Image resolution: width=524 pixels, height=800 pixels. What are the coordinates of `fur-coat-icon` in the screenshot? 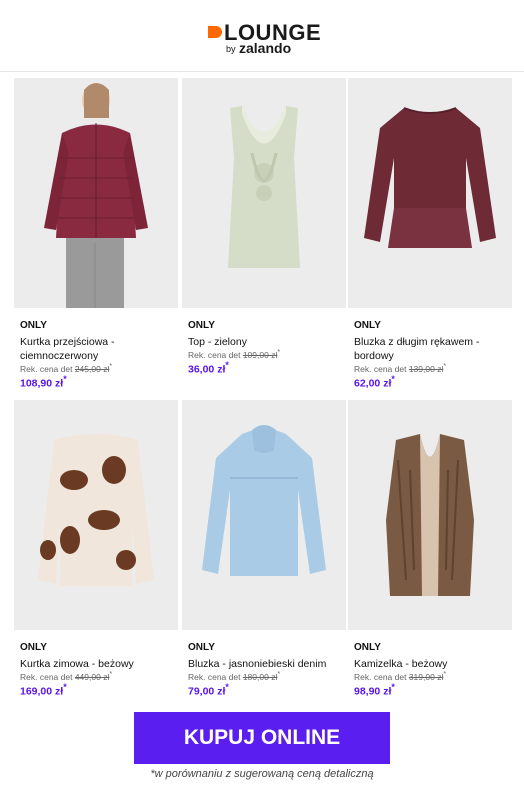 It's located at (96, 515).